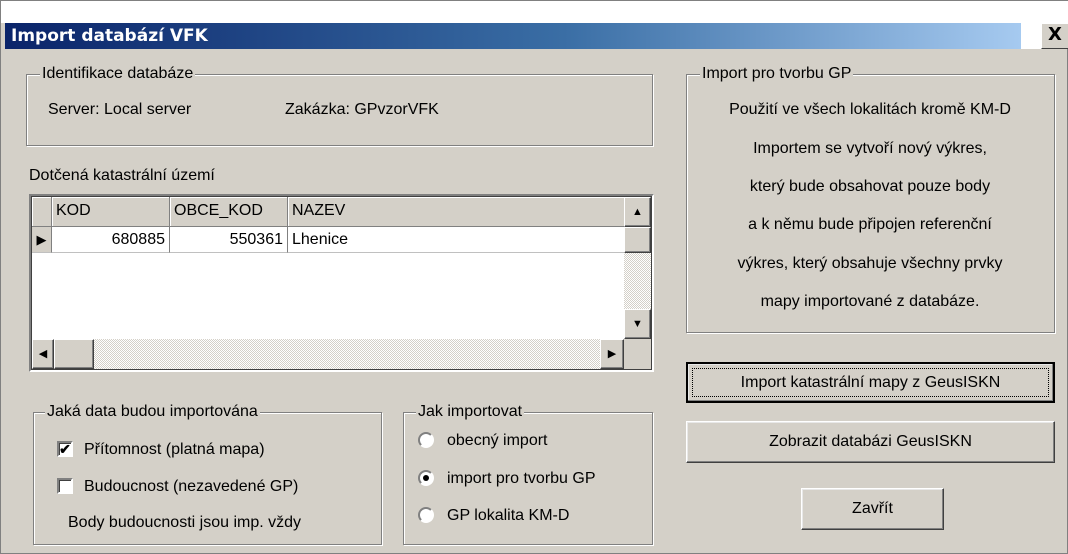 The height and width of the screenshot is (554, 1068). Describe the element at coordinates (111, 240) in the screenshot. I see `table-cell-kod: 680885` at that location.